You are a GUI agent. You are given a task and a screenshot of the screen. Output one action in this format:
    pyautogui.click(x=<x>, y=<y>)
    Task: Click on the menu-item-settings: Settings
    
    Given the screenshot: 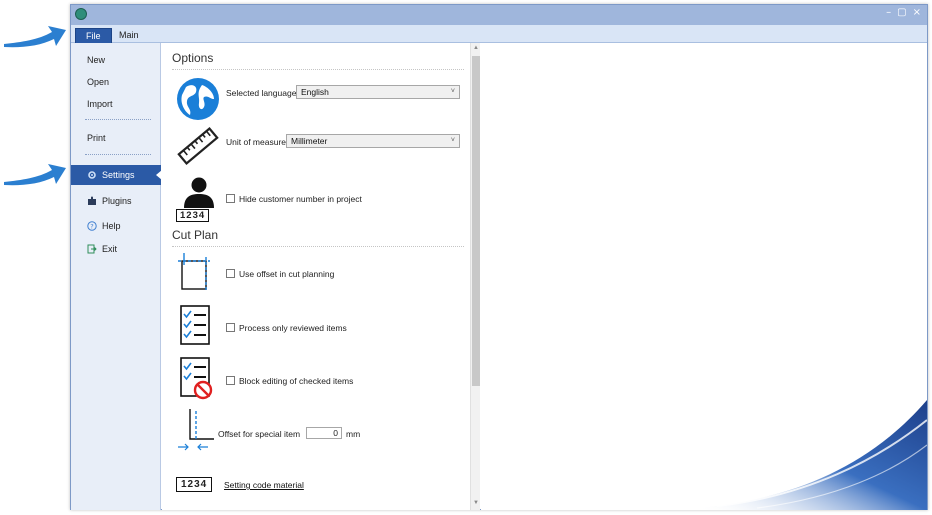 What is the action you would take?
    pyautogui.click(x=116, y=175)
    